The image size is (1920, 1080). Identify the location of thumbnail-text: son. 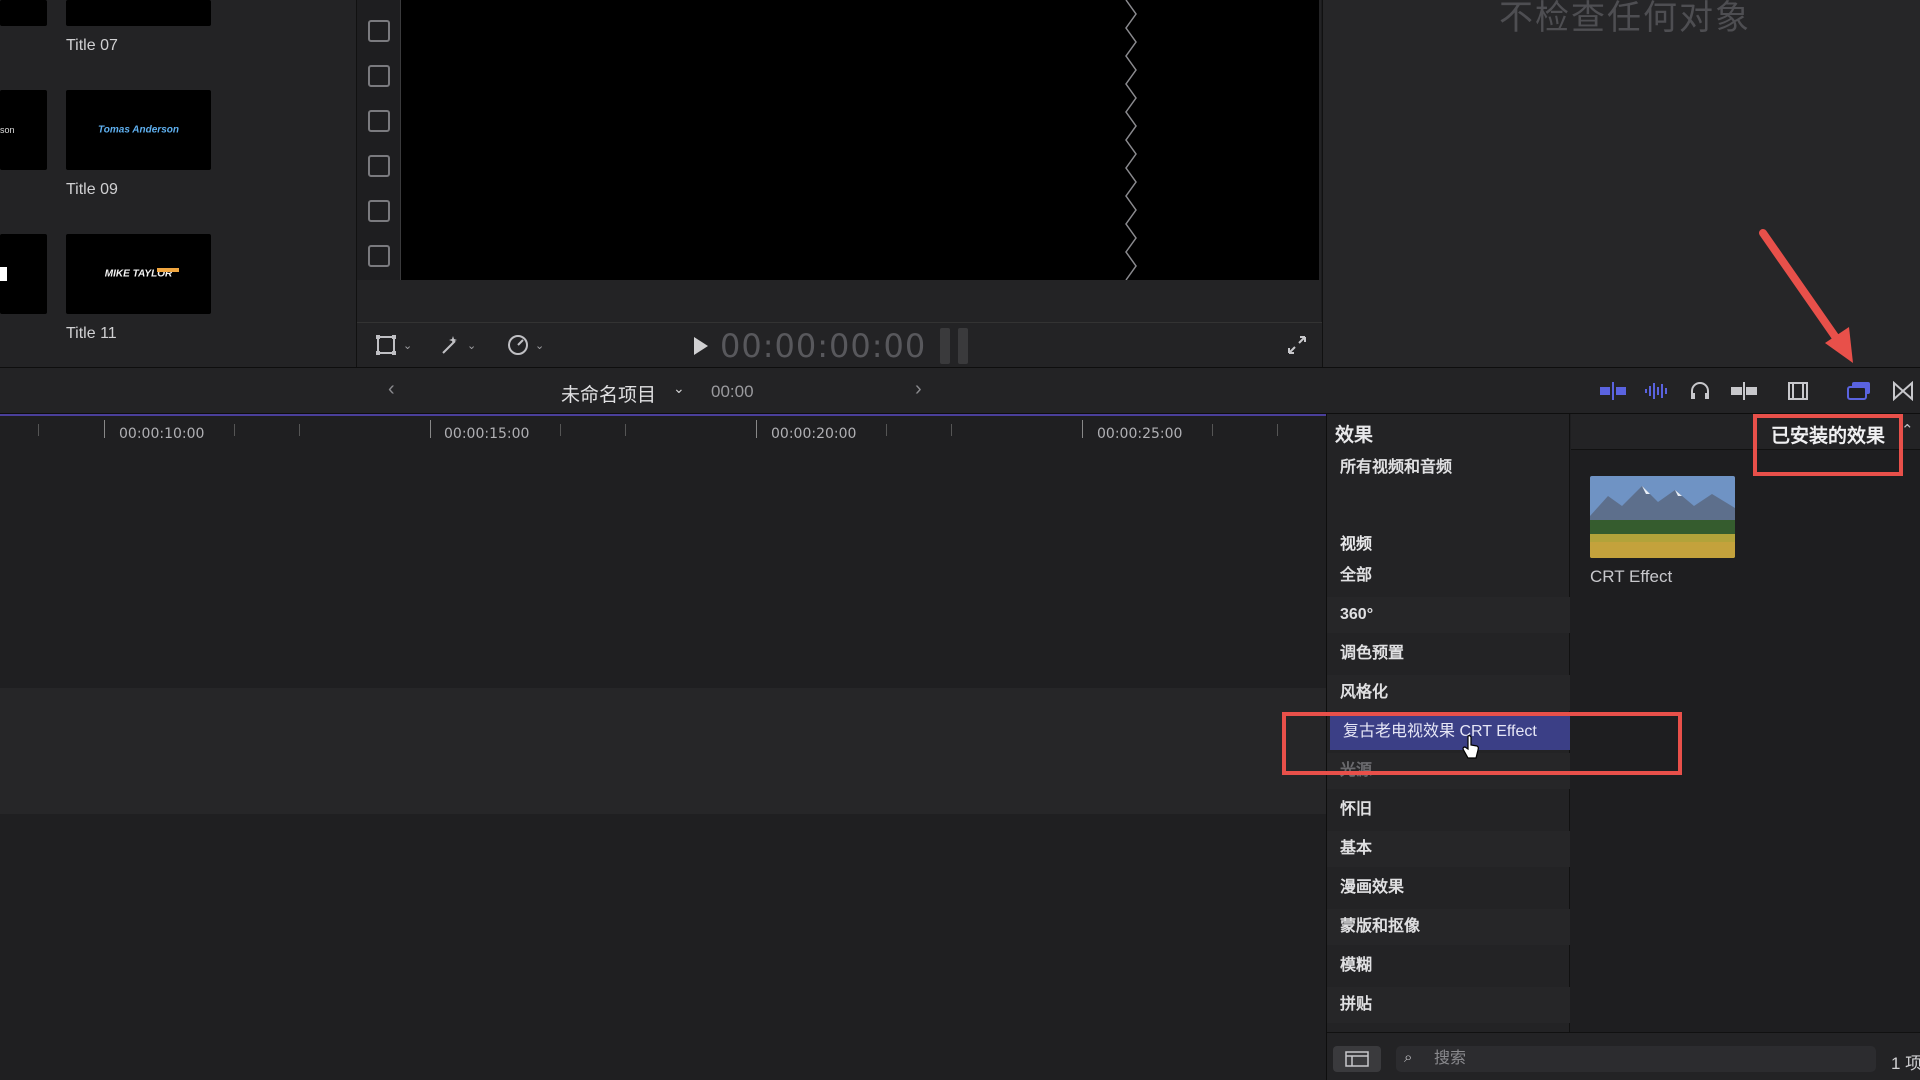
(7, 130).